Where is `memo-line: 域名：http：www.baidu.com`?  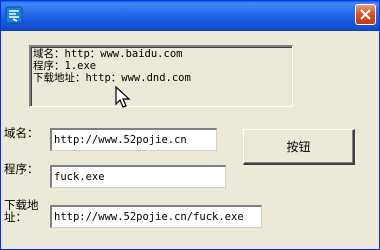
memo-line: 域名：http：www.baidu.com is located at coordinates (108, 54).